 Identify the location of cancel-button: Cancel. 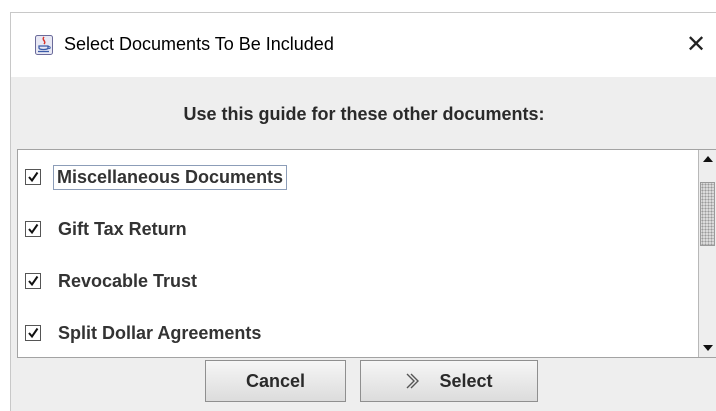
(275, 381).